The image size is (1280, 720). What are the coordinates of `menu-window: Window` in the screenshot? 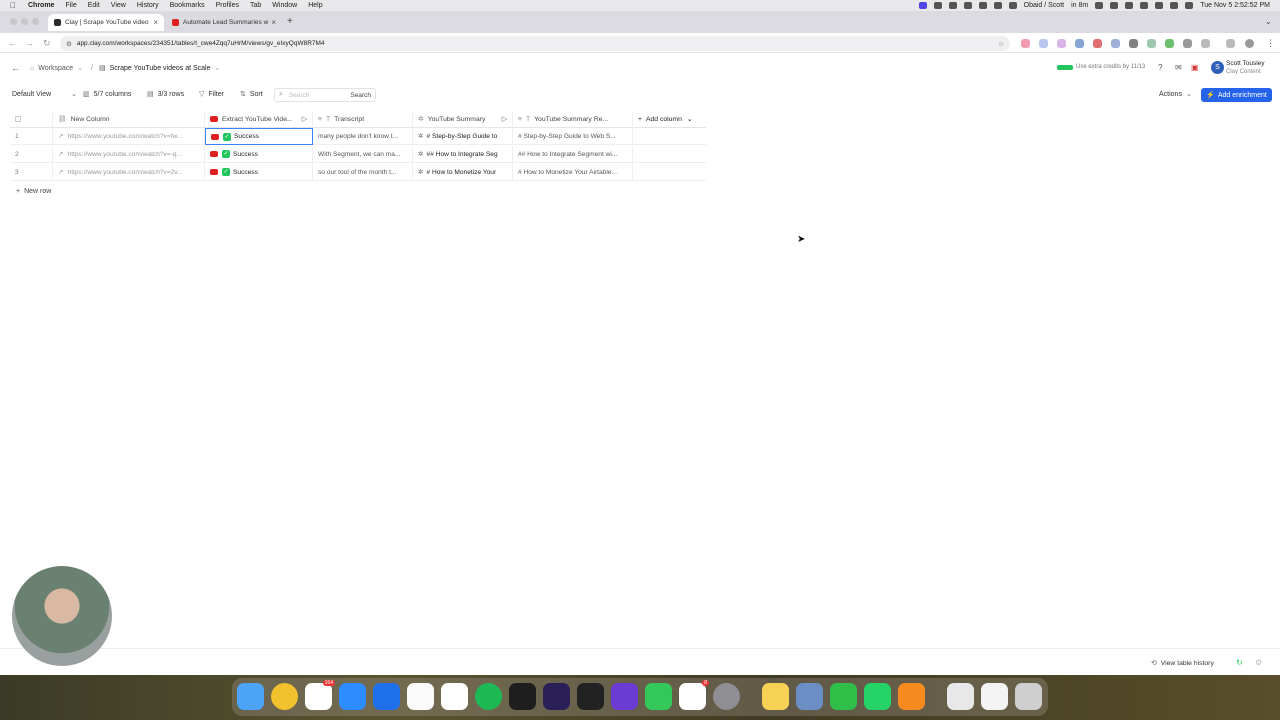 It's located at (284, 5).